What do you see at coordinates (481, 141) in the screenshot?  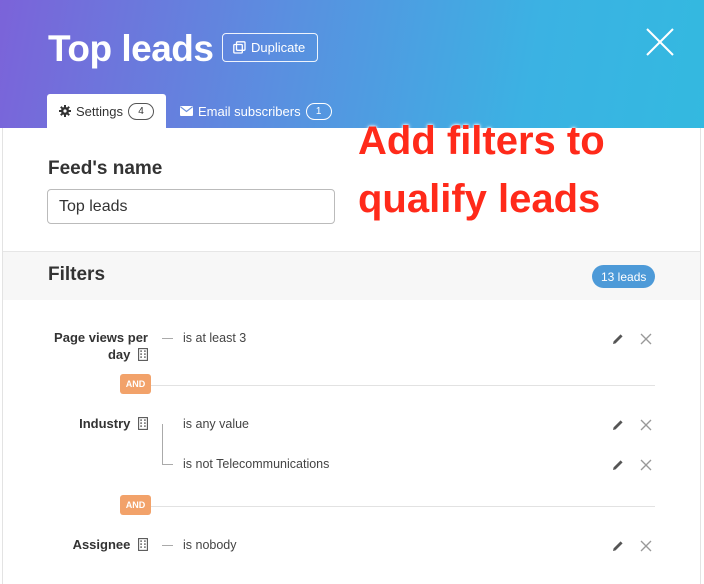 I see `annotation-line-1: Add filters to` at bounding box center [481, 141].